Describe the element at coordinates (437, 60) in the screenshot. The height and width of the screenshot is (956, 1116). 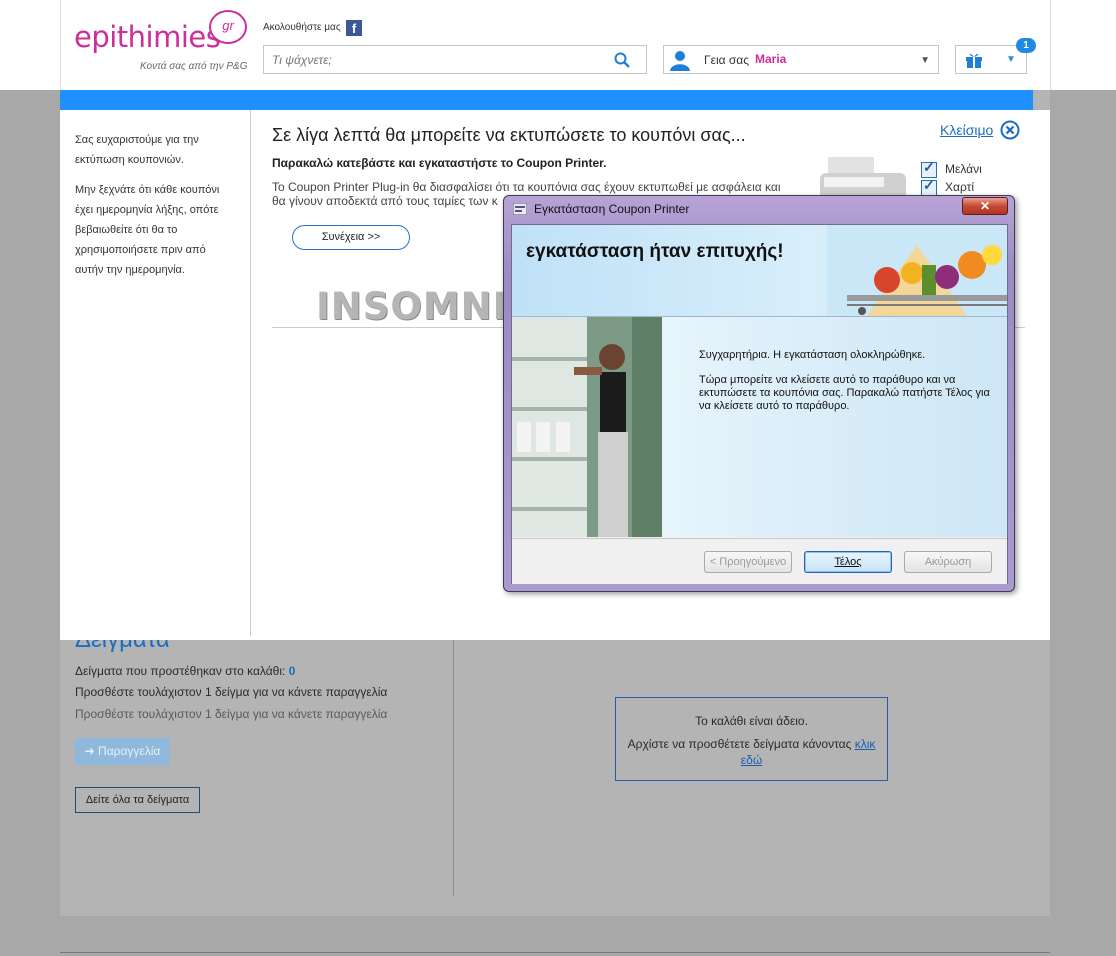
I see `search-input` at that location.